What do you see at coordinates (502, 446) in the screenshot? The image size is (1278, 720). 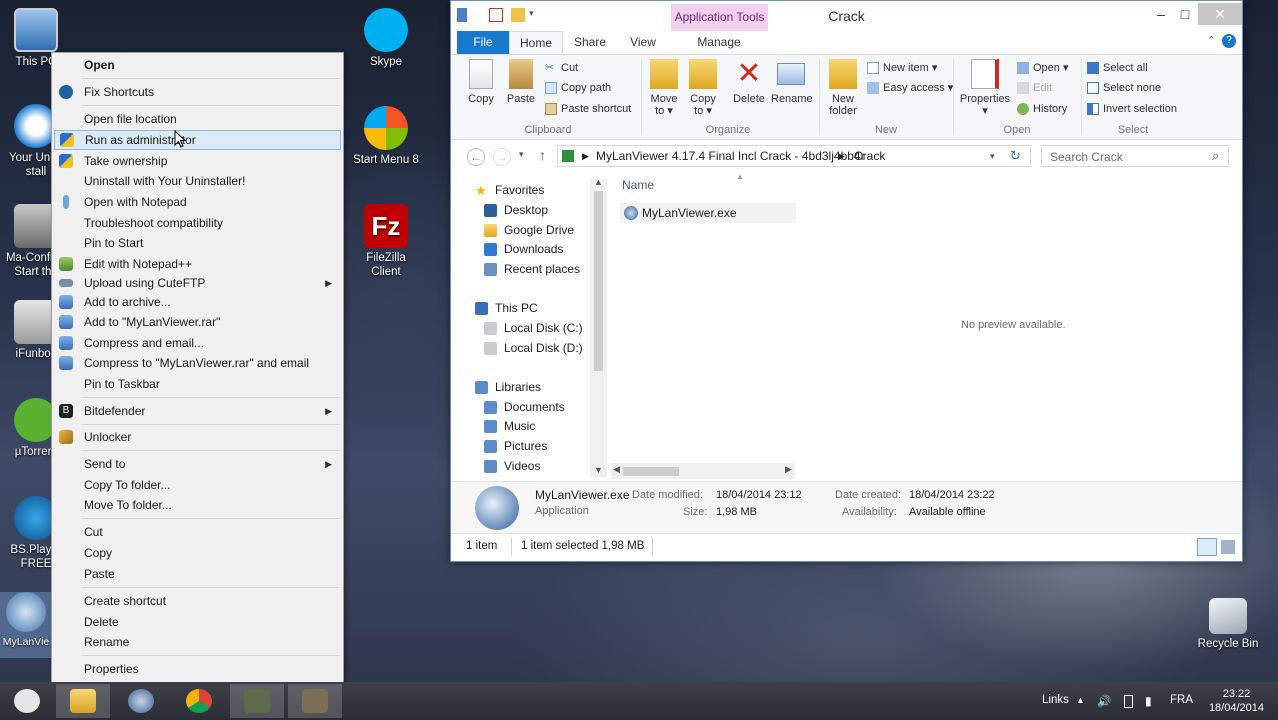 I see `nav-pictures: Pictures` at bounding box center [502, 446].